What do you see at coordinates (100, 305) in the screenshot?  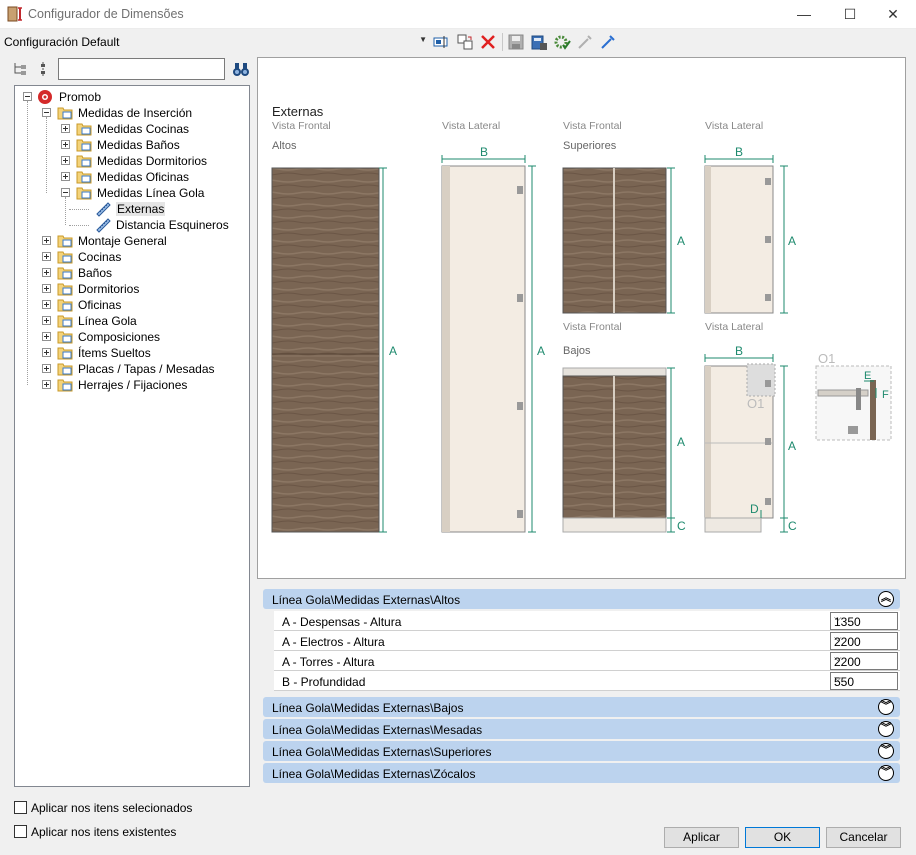 I see `tree-item-label: Oficinas` at bounding box center [100, 305].